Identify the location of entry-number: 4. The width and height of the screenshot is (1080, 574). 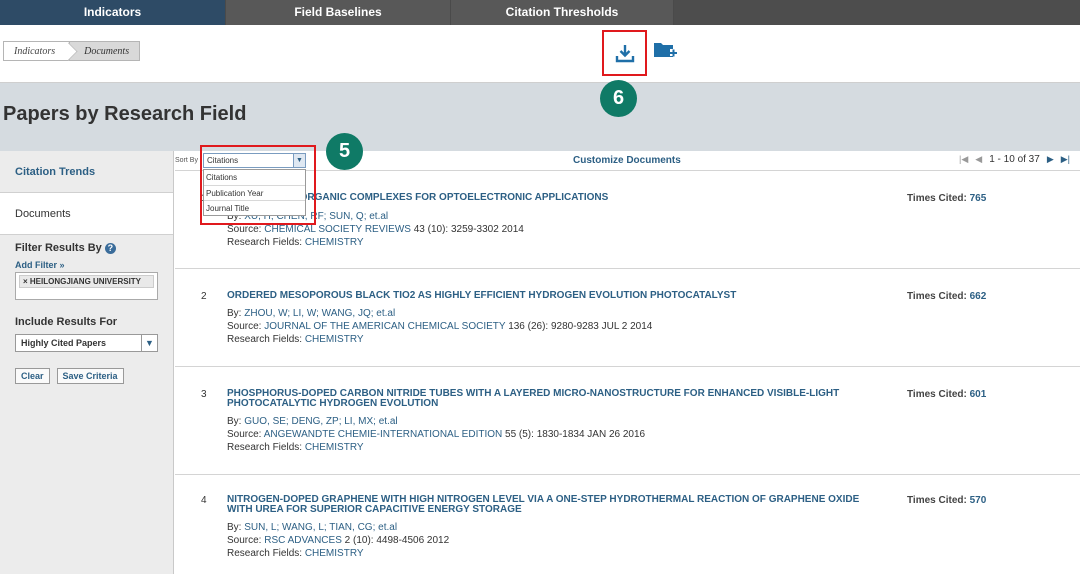
(204, 500).